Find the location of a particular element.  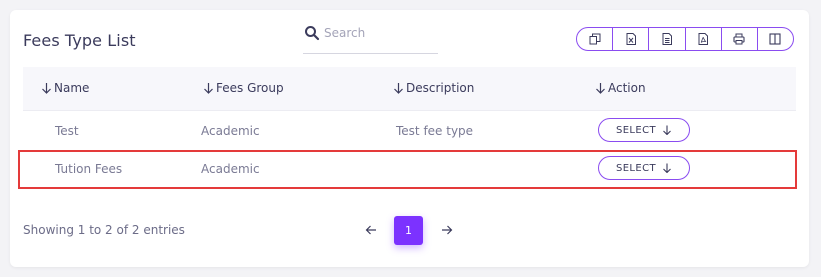

columns-button is located at coordinates (774, 39).